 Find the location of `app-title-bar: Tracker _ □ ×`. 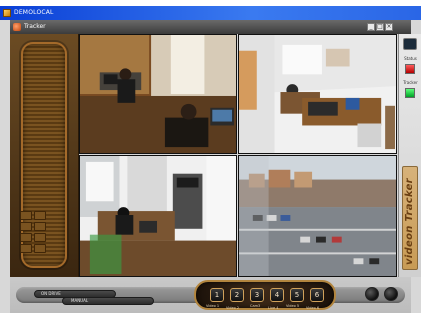

app-title-bar: Tracker _ □ × is located at coordinates (210, 27).